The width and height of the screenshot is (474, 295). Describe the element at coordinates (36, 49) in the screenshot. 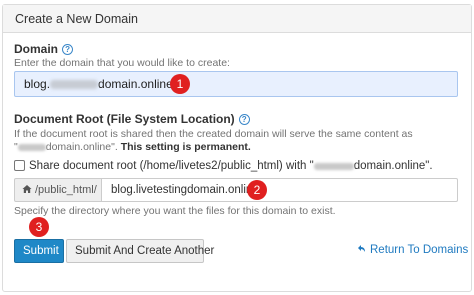

I see `domain-label: Domain` at that location.